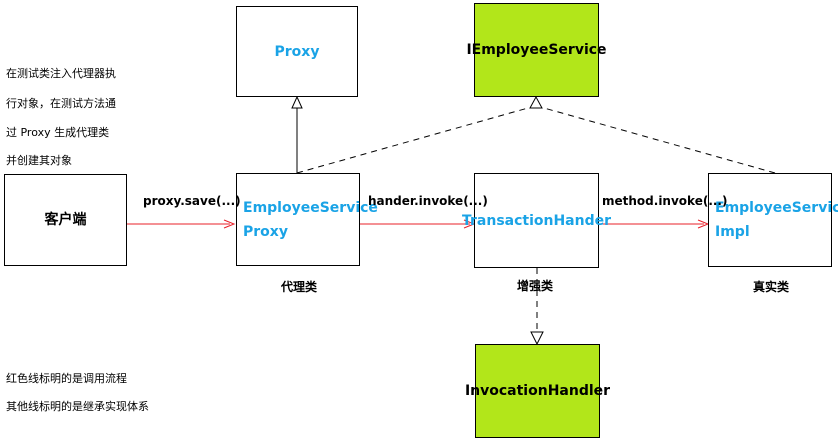 The image size is (838, 442). What do you see at coordinates (61, 73) in the screenshot?
I see `note-top-line1: 在测试类注入代理器执` at bounding box center [61, 73].